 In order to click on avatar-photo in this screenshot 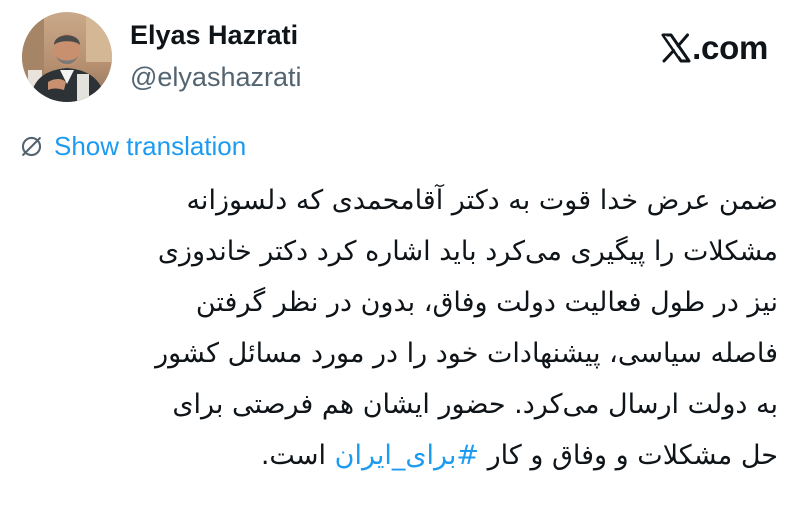, I will do `click(67, 57)`.